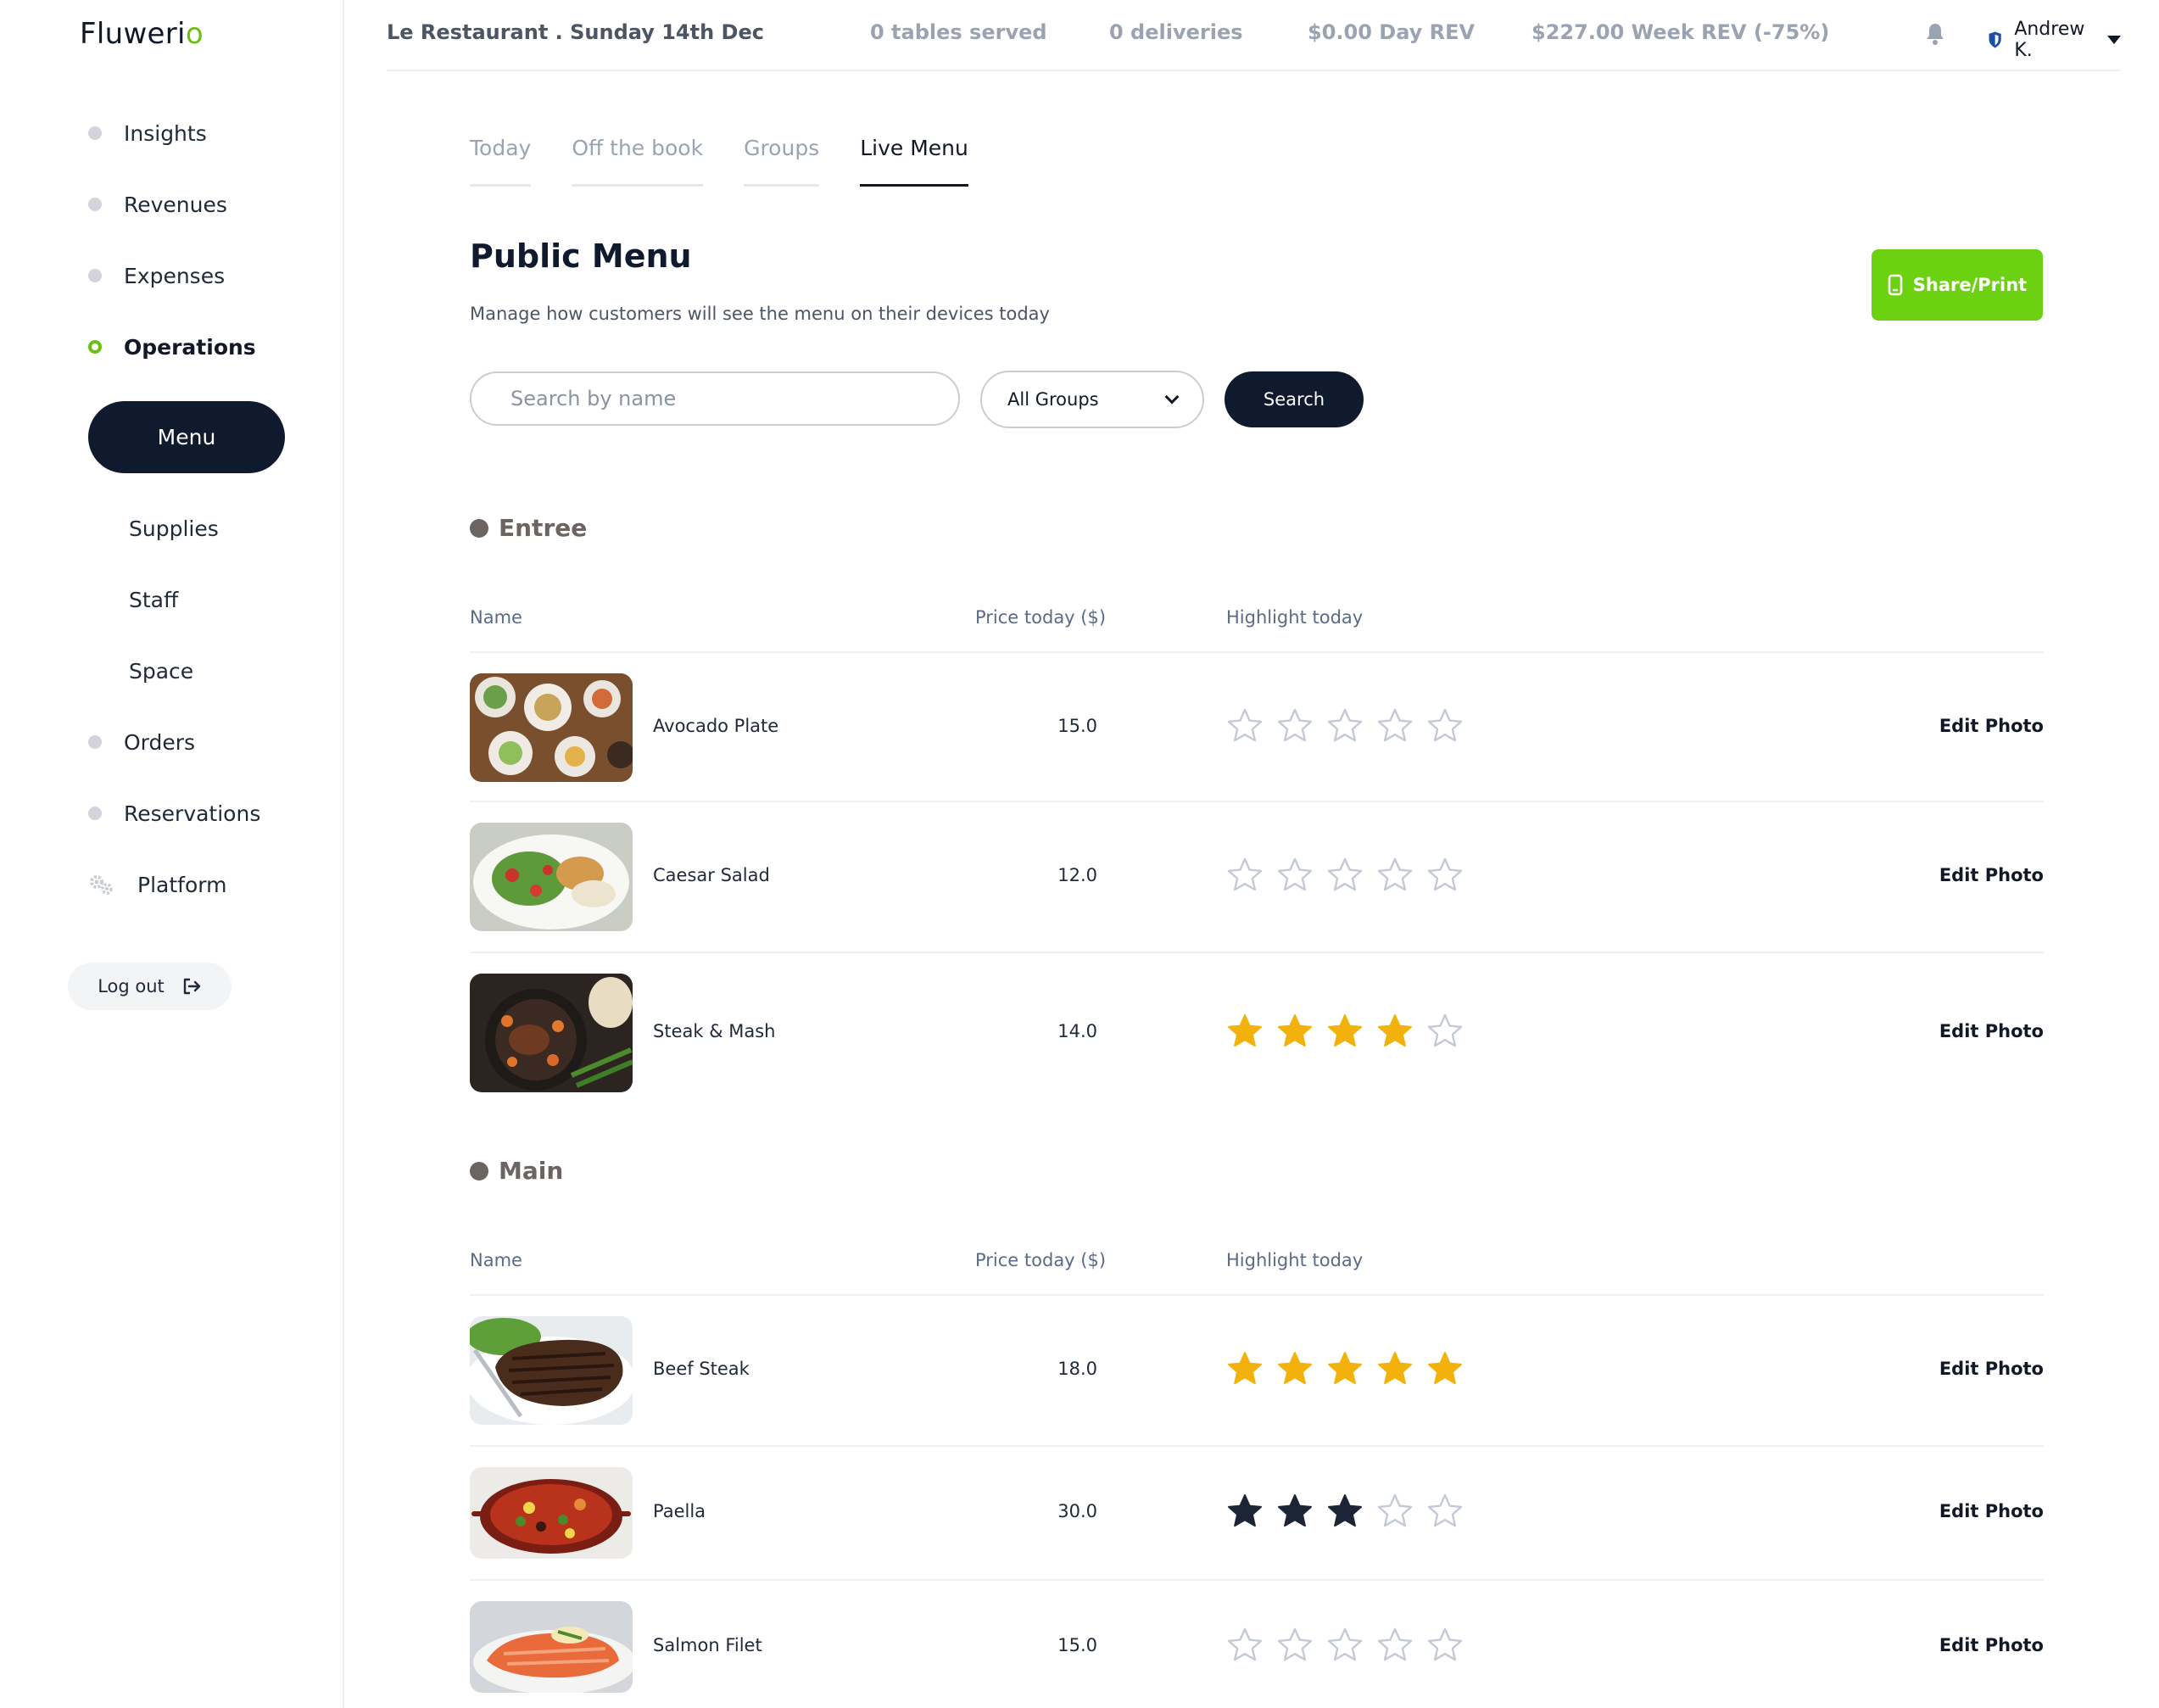  Describe the element at coordinates (551, 1033) in the screenshot. I see `food-photo-steak-mash` at that location.